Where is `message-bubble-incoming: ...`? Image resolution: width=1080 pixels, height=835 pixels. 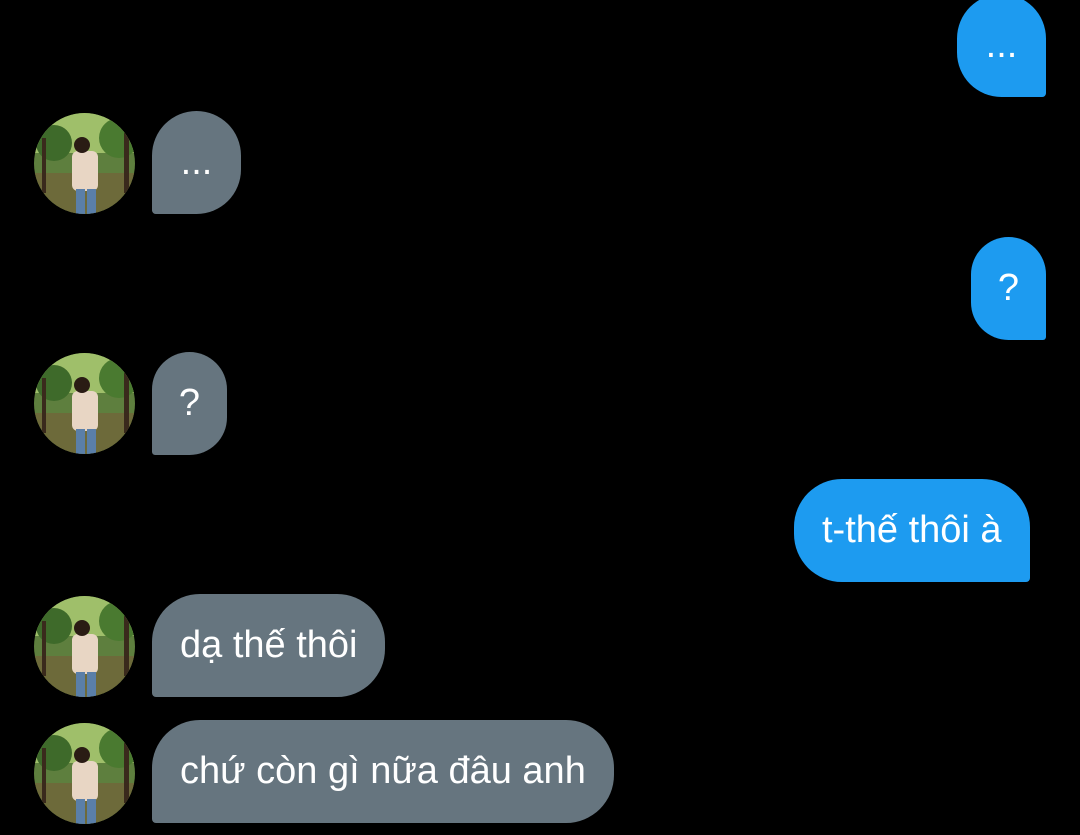 message-bubble-incoming: ... is located at coordinates (196, 162).